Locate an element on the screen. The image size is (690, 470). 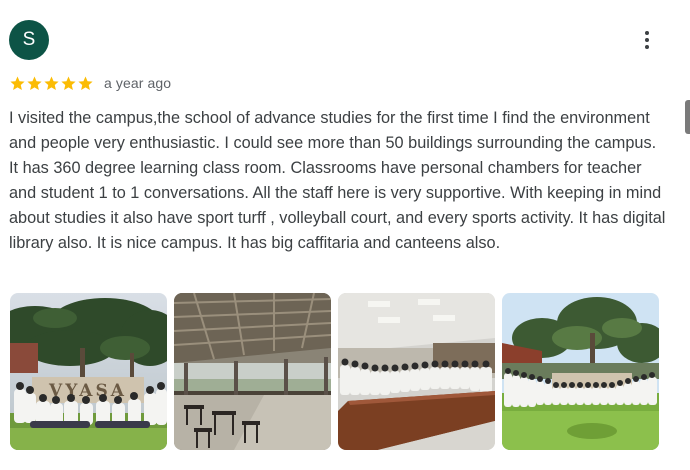
review-time: a year ago is located at coordinates (138, 83).